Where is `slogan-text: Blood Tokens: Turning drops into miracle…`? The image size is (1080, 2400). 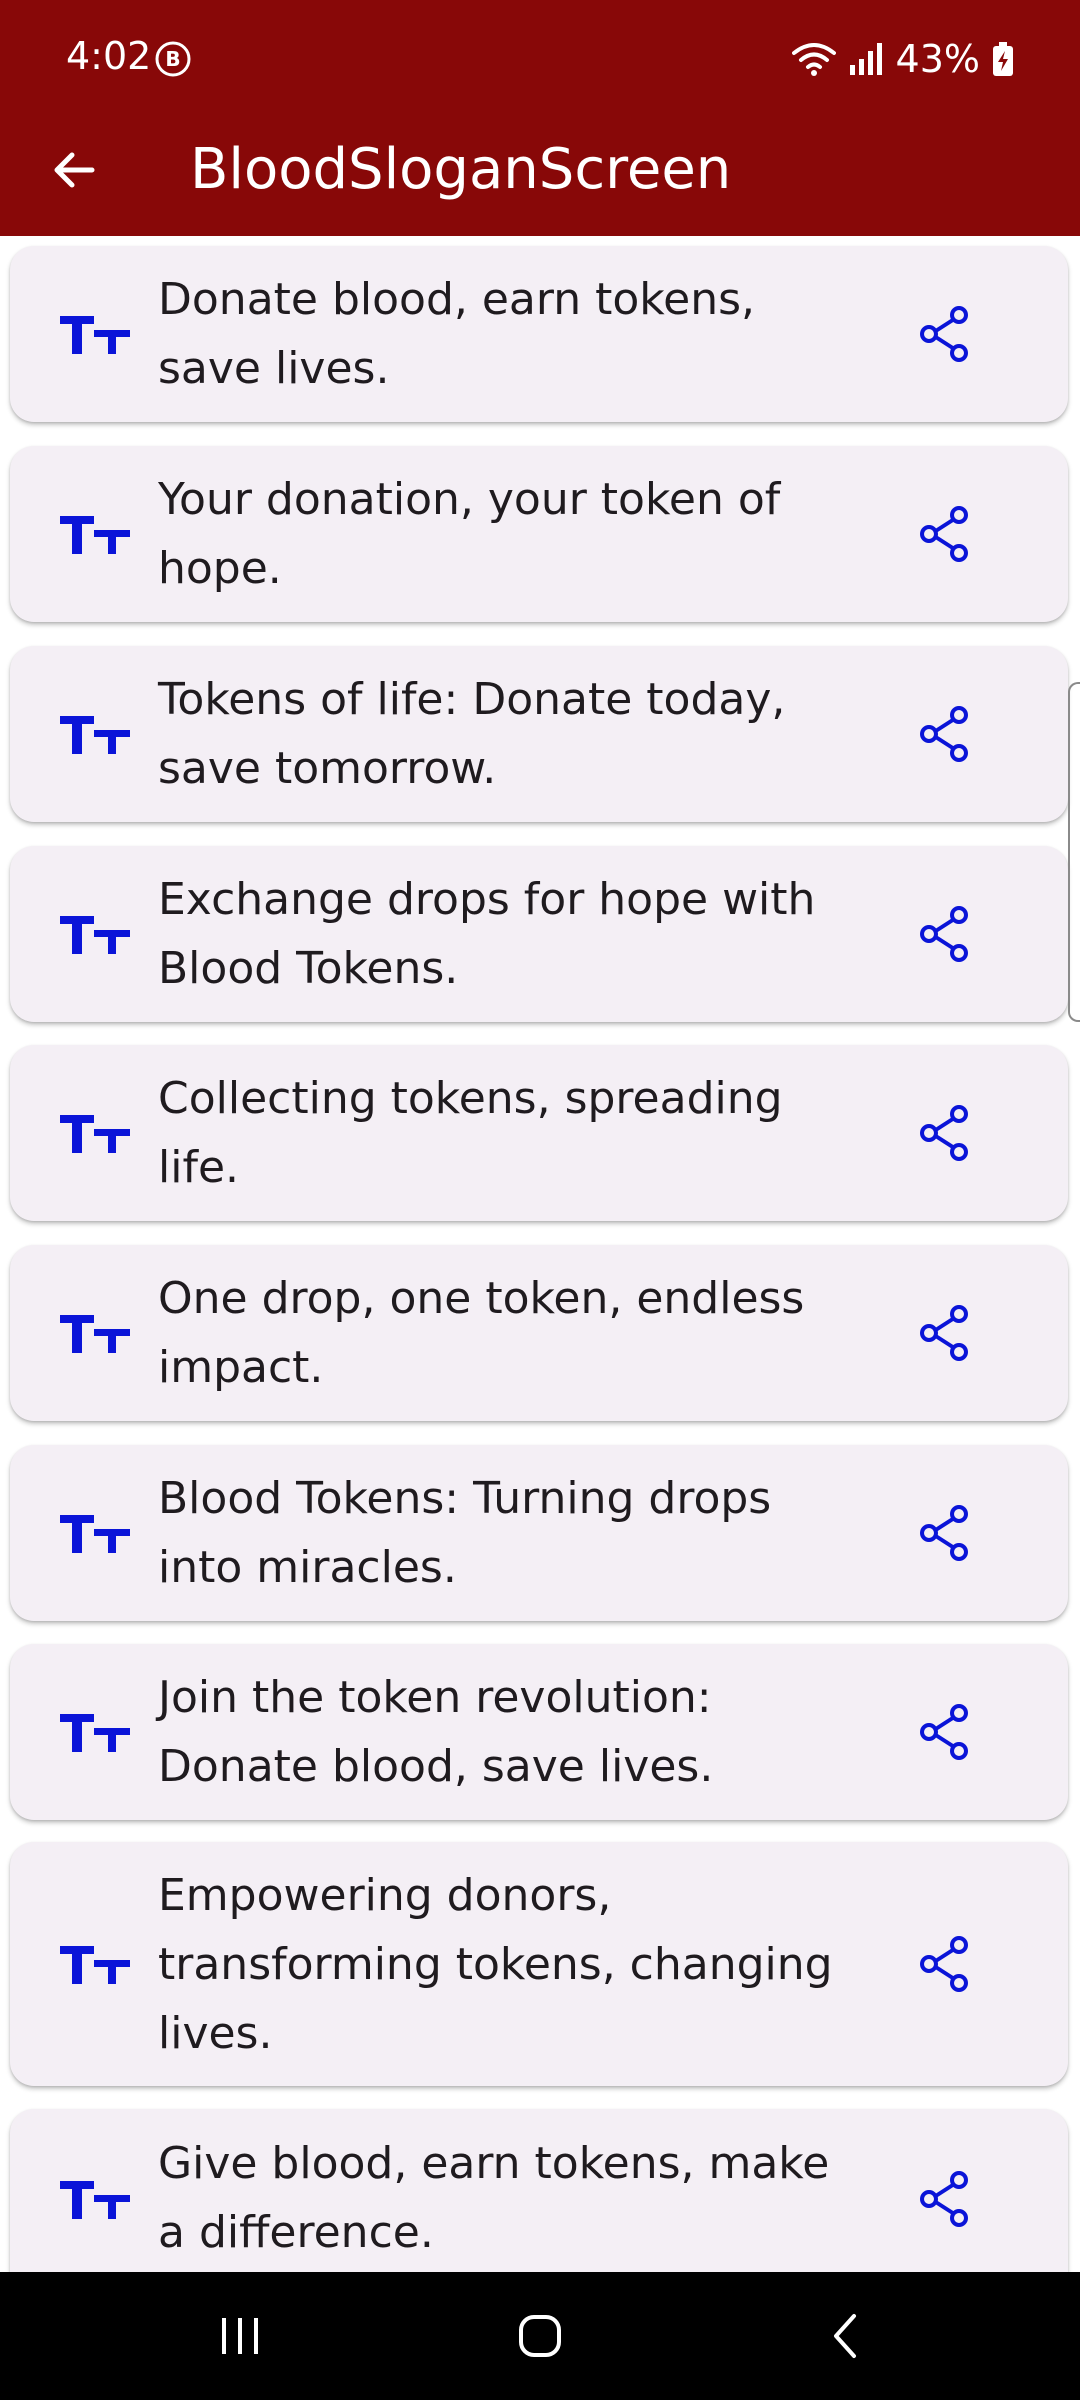
slogan-text: Blood Tokens: Turning drops into miracle… is located at coordinates (465, 1533).